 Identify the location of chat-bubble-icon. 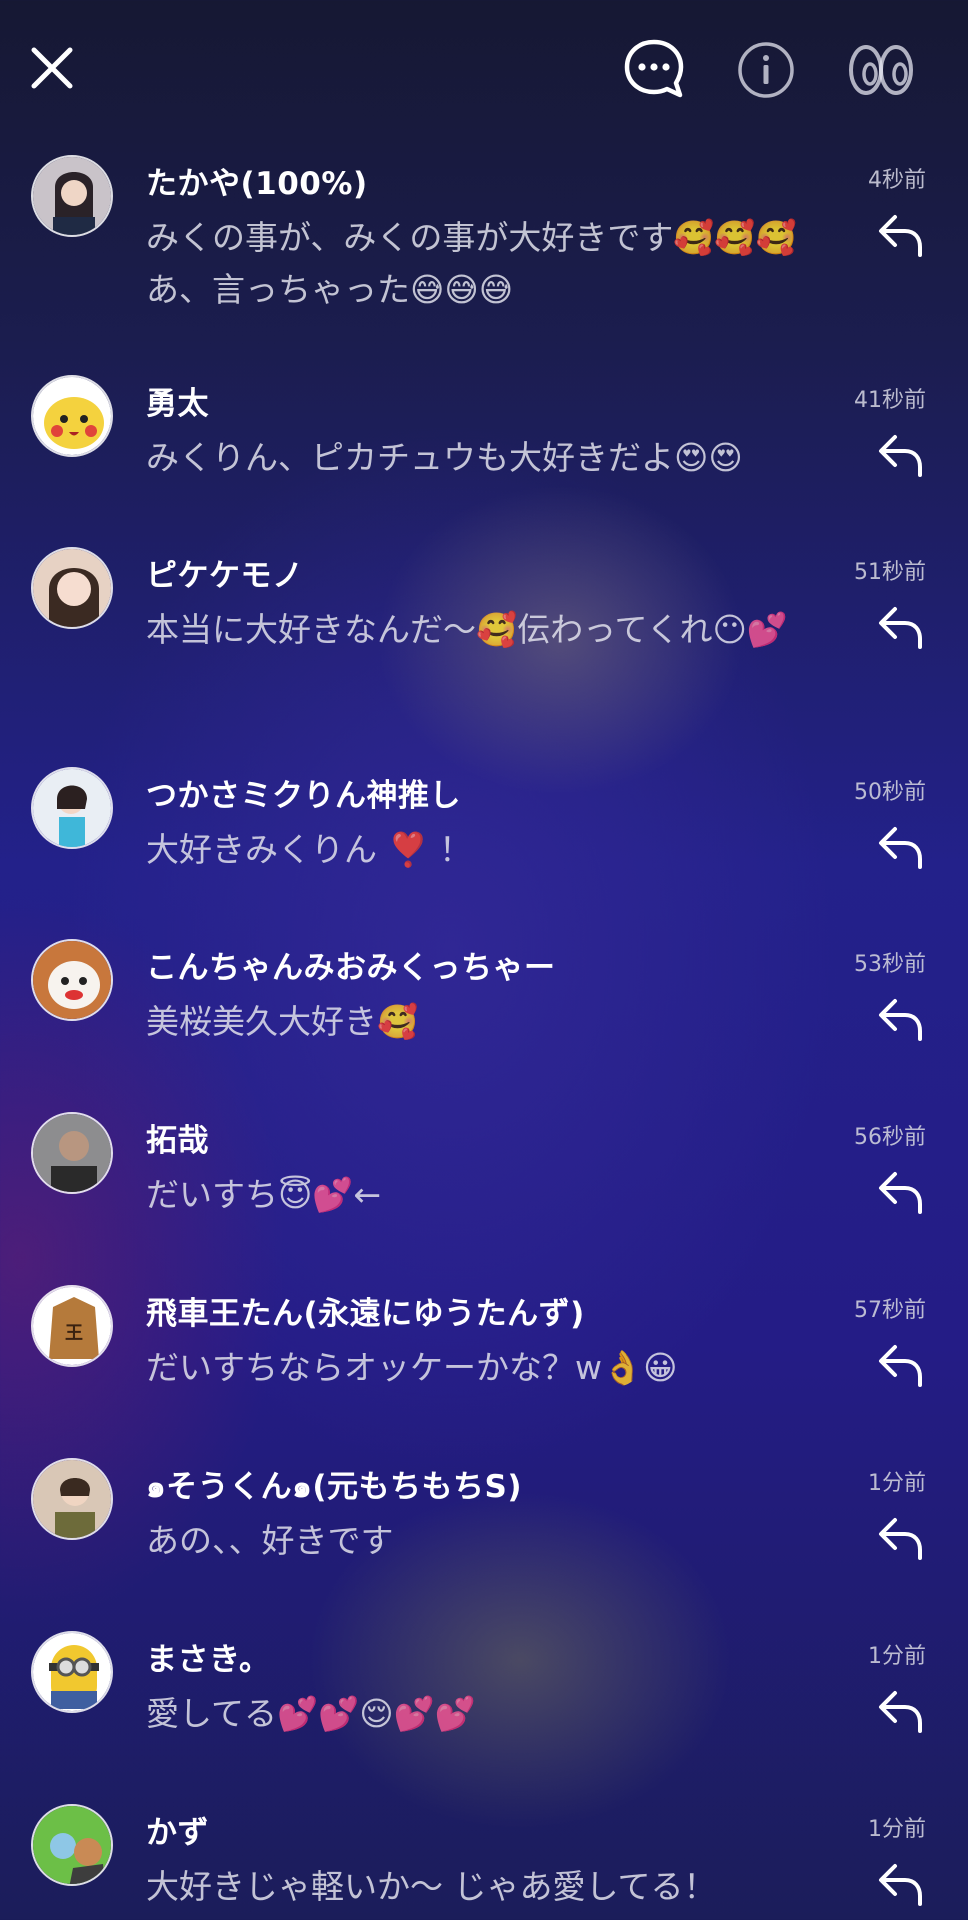
(654, 68).